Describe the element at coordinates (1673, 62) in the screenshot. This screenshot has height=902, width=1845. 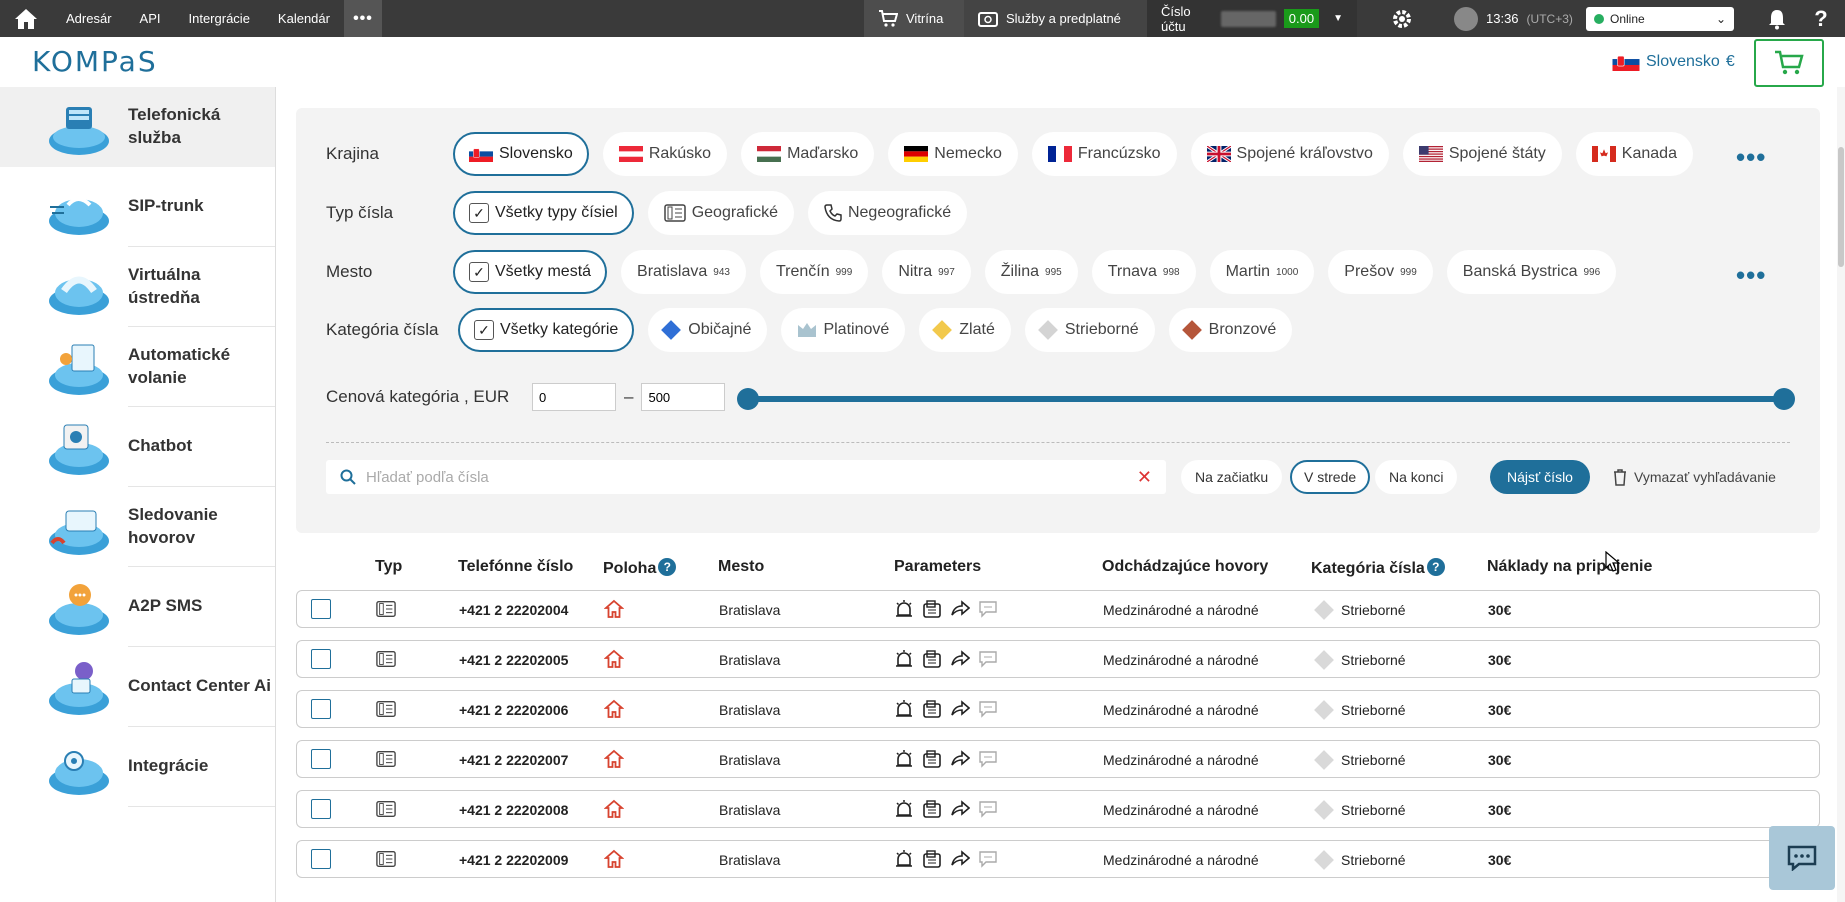
I see `country-selector: Slovensko €` at that location.